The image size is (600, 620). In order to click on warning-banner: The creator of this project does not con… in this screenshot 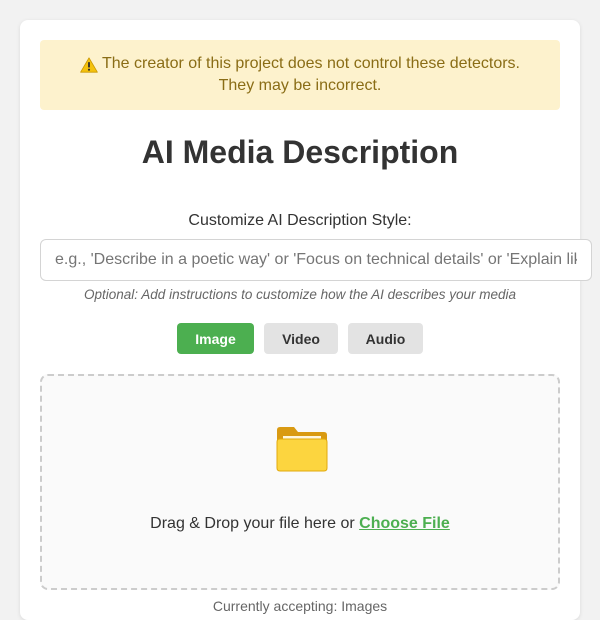, I will do `click(300, 75)`.